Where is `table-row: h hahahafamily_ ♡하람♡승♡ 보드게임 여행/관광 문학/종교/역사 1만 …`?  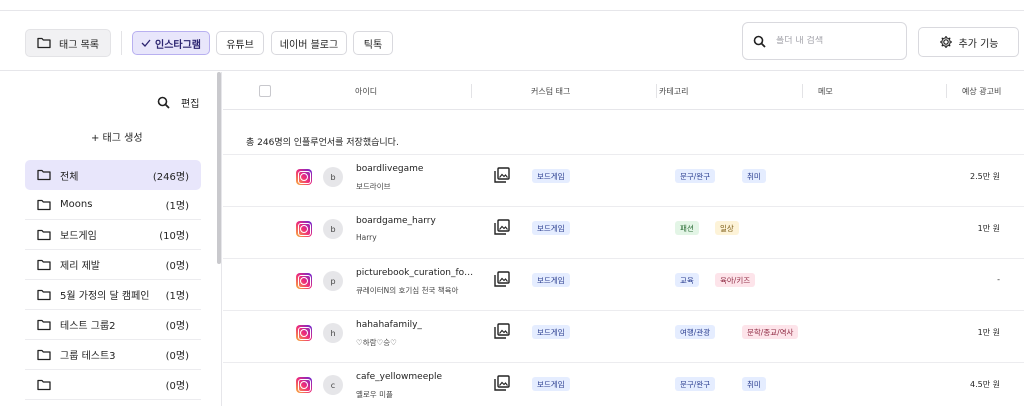
table-row: h hahahafamily_ ♡하람♡승♡ 보드게임 여행/관광 문학/종교/역사 1만 … is located at coordinates (623, 336).